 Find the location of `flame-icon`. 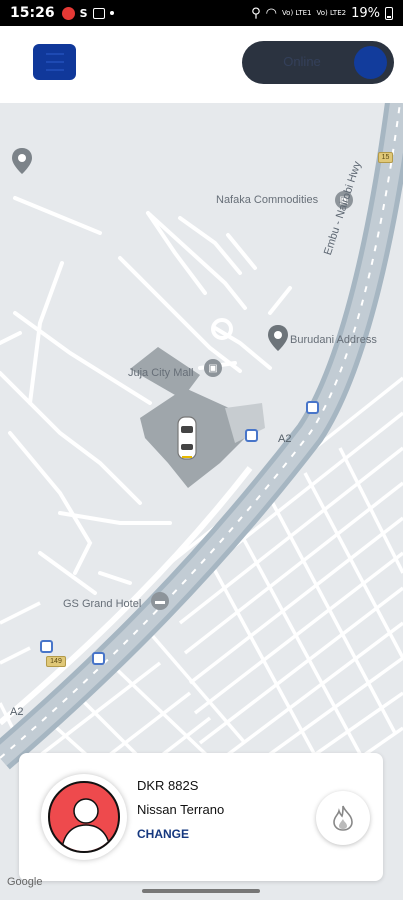

flame-icon is located at coordinates (343, 818).